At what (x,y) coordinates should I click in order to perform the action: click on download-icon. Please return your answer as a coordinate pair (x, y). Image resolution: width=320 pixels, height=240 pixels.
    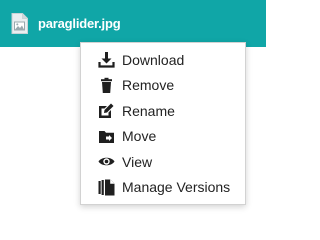
    Looking at the image, I should click on (106, 59).